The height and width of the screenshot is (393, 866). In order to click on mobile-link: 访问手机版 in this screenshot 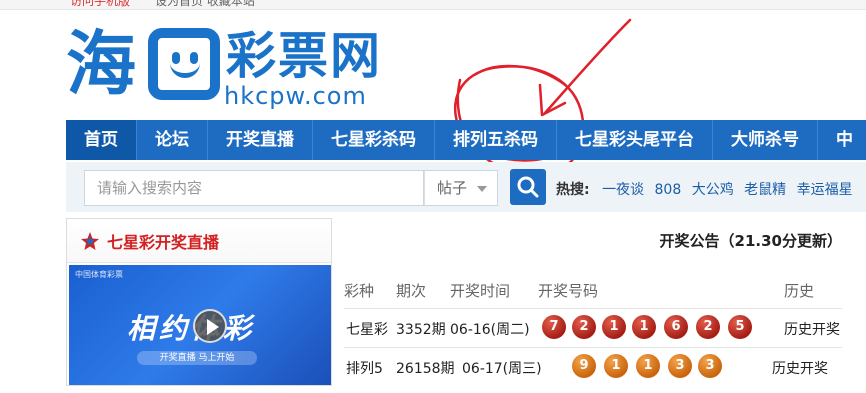, I will do `click(100, 4)`.